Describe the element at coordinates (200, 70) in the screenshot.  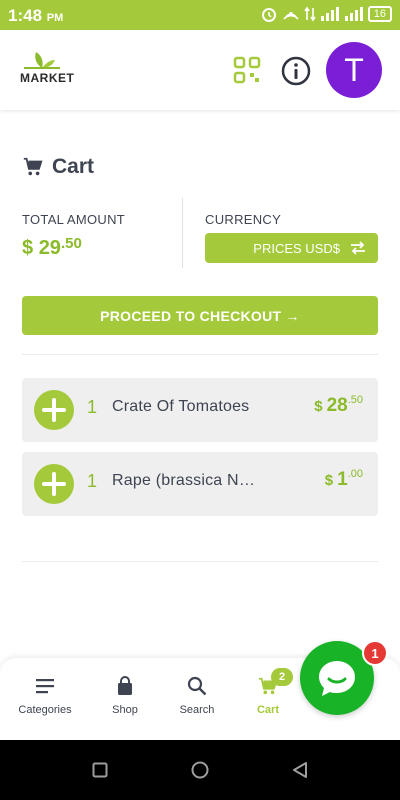
I see `app-header: MARKET T` at that location.